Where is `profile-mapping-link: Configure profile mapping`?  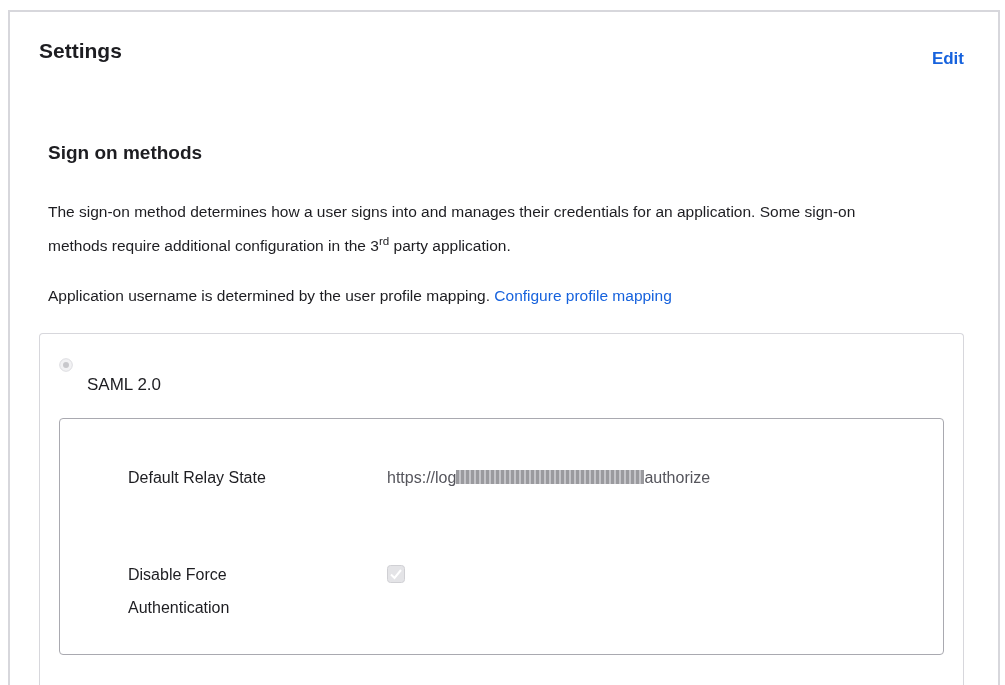 profile-mapping-link: Configure profile mapping is located at coordinates (583, 296).